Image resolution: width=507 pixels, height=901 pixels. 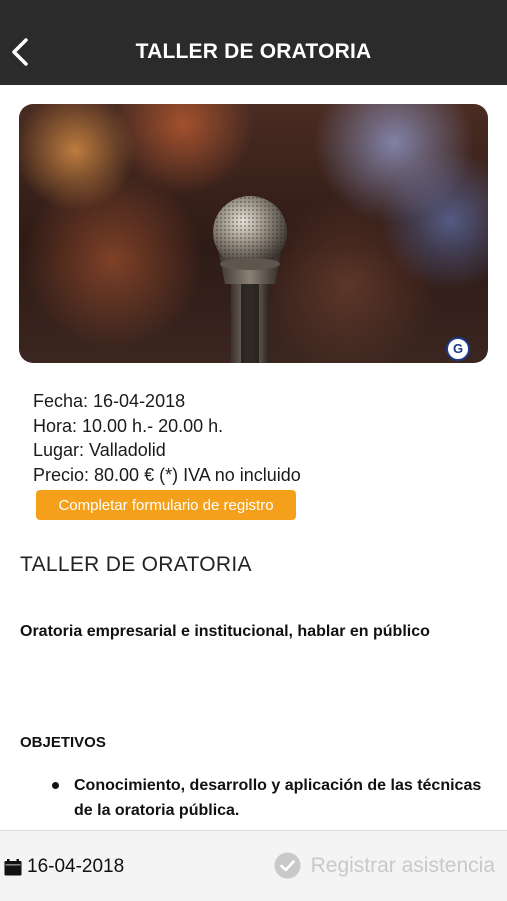 I want to click on top-bar: TALLER DE ORATORIA, so click(x=253, y=42).